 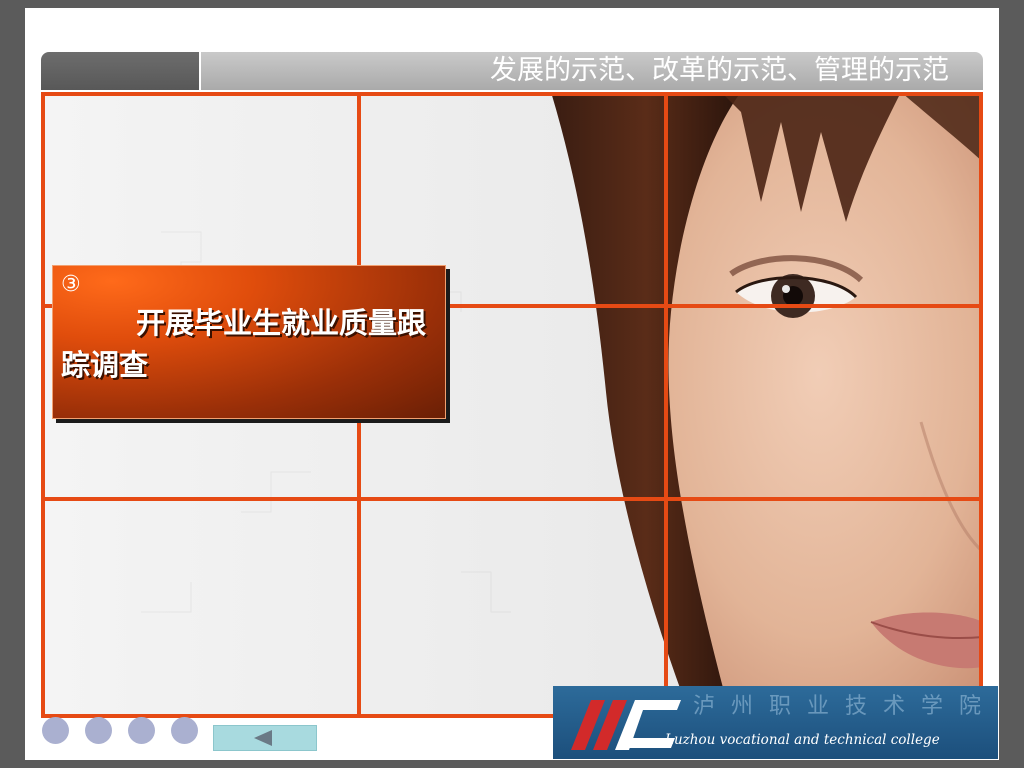 What do you see at coordinates (120, 71) in the screenshot?
I see `header-left-block` at bounding box center [120, 71].